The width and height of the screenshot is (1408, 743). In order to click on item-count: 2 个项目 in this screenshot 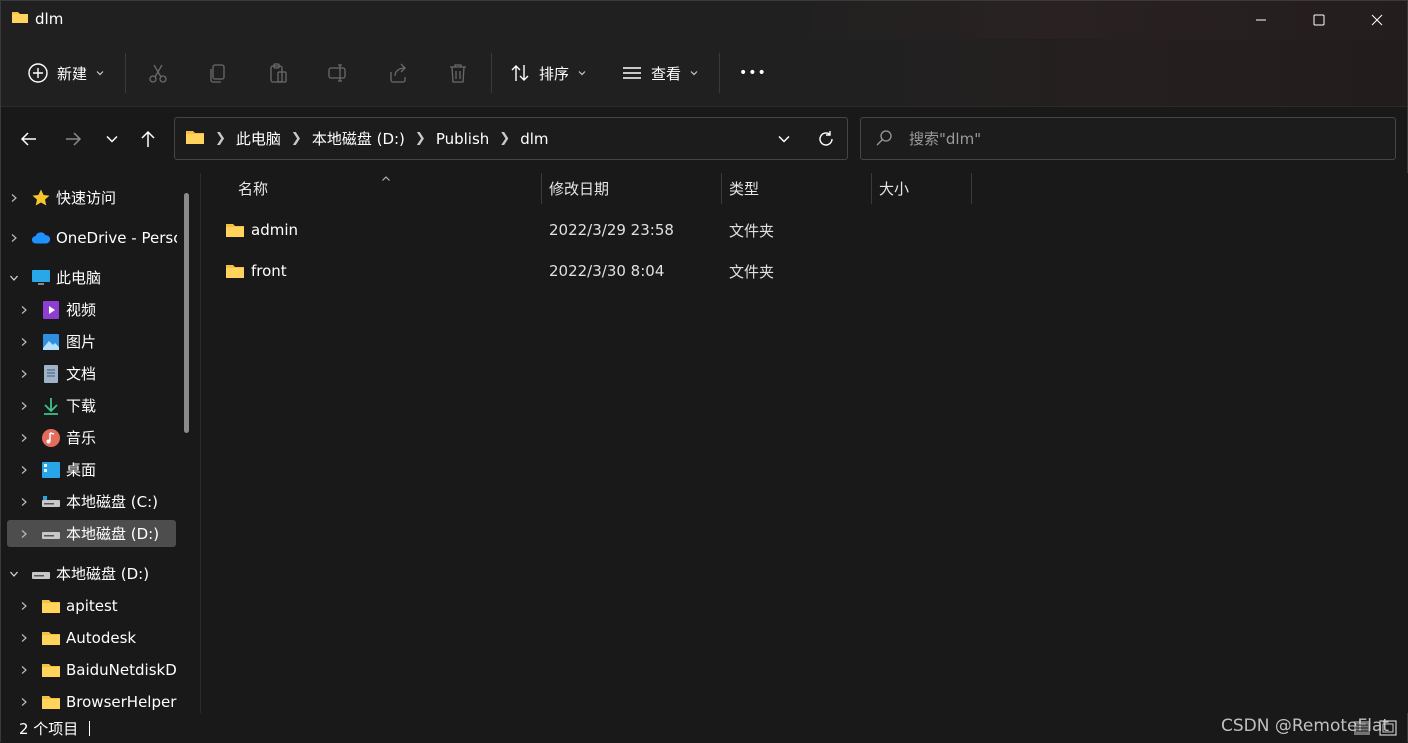, I will do `click(49, 729)`.